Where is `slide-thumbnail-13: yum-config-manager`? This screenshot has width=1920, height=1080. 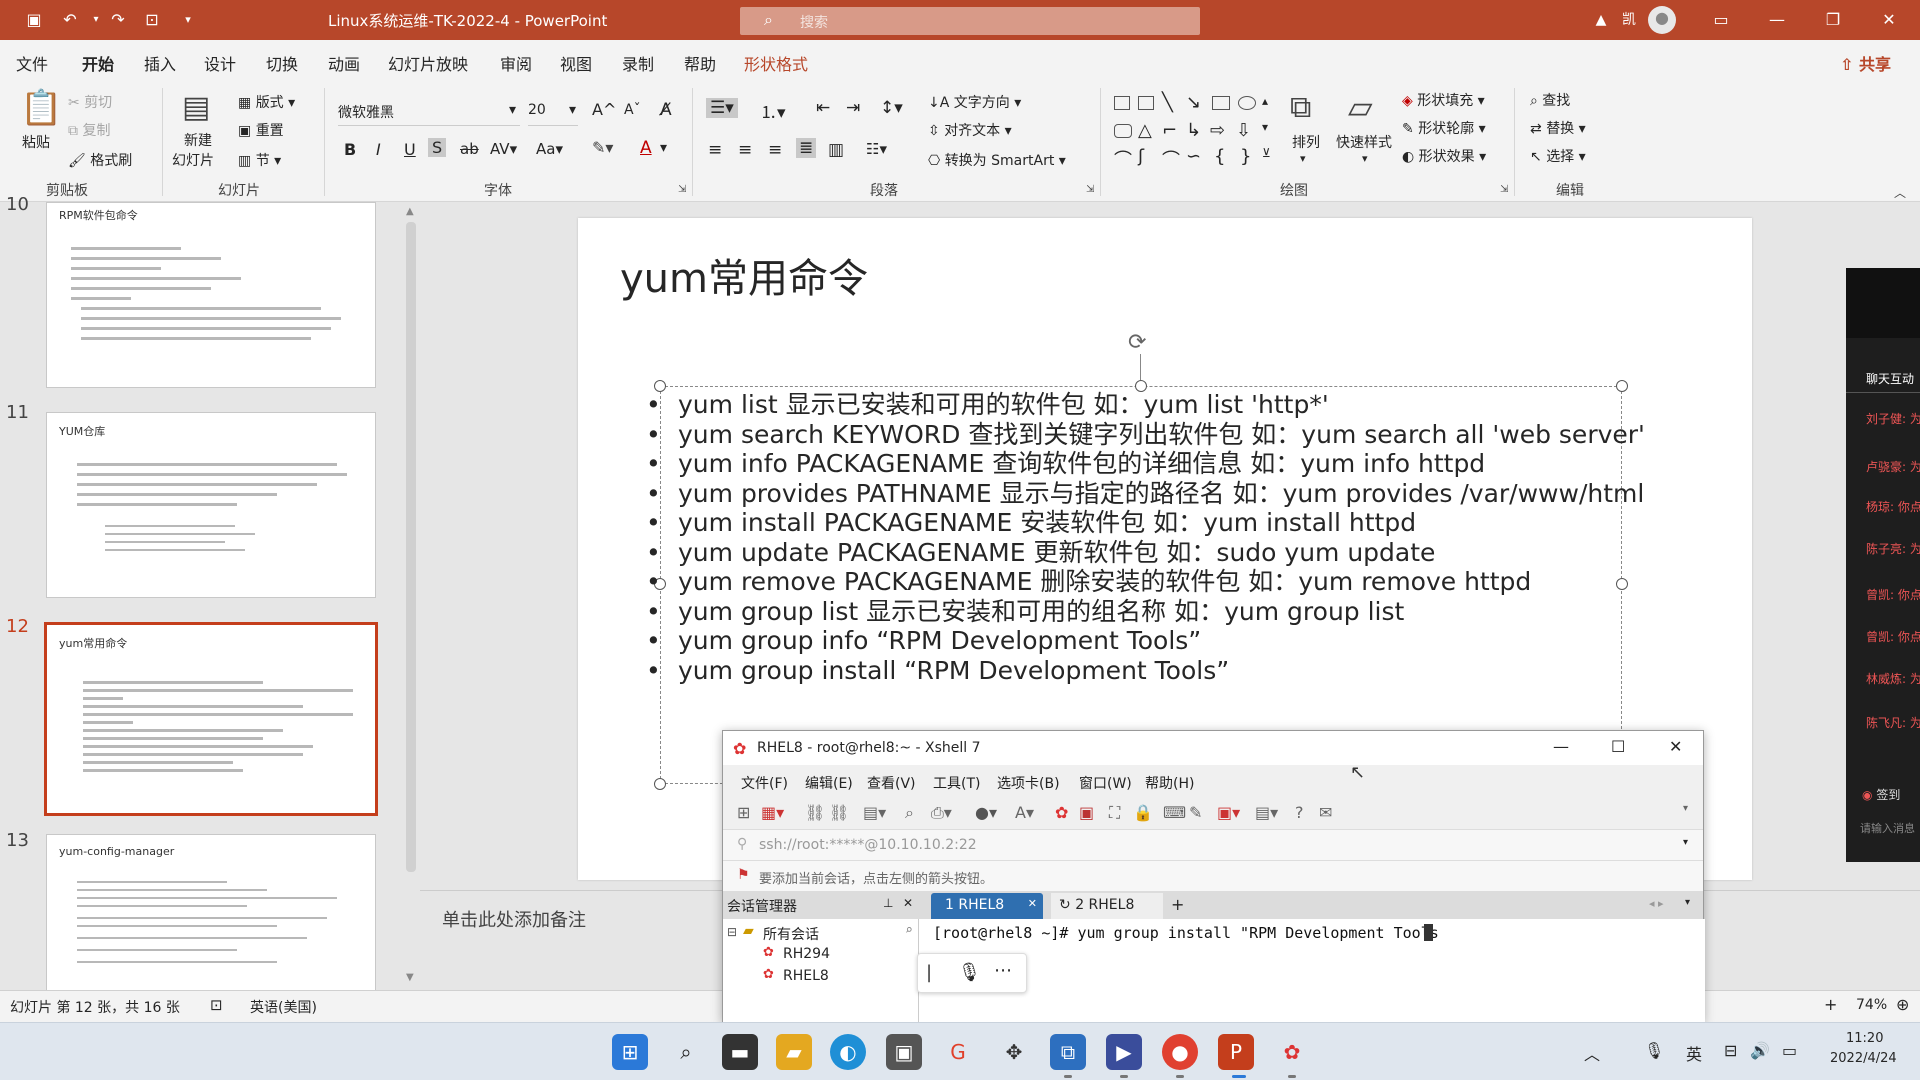 slide-thumbnail-13: yum-config-manager is located at coordinates (211, 914).